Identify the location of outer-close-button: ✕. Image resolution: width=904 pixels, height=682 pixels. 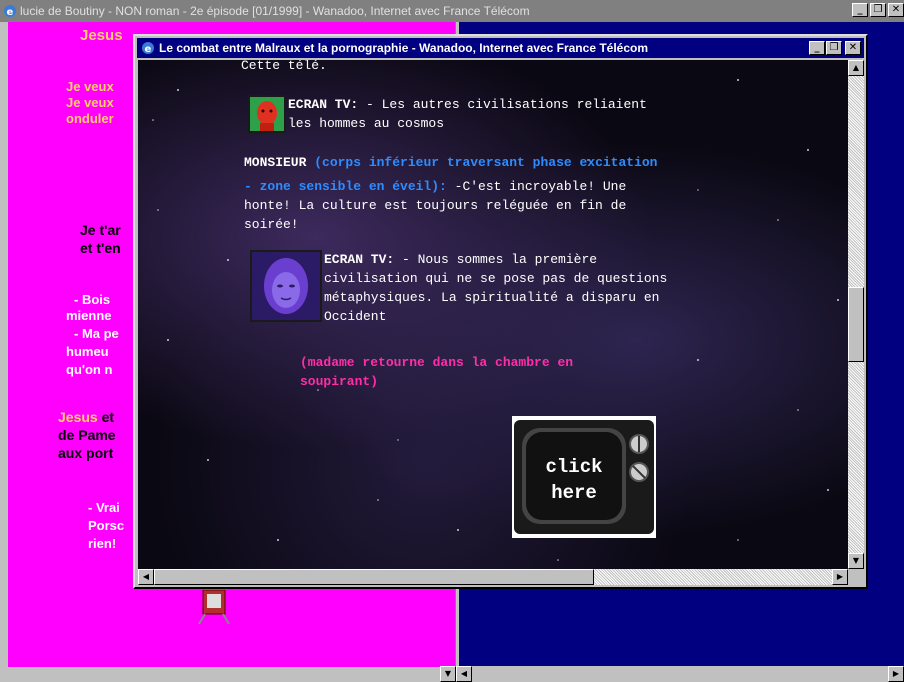
(896, 10).